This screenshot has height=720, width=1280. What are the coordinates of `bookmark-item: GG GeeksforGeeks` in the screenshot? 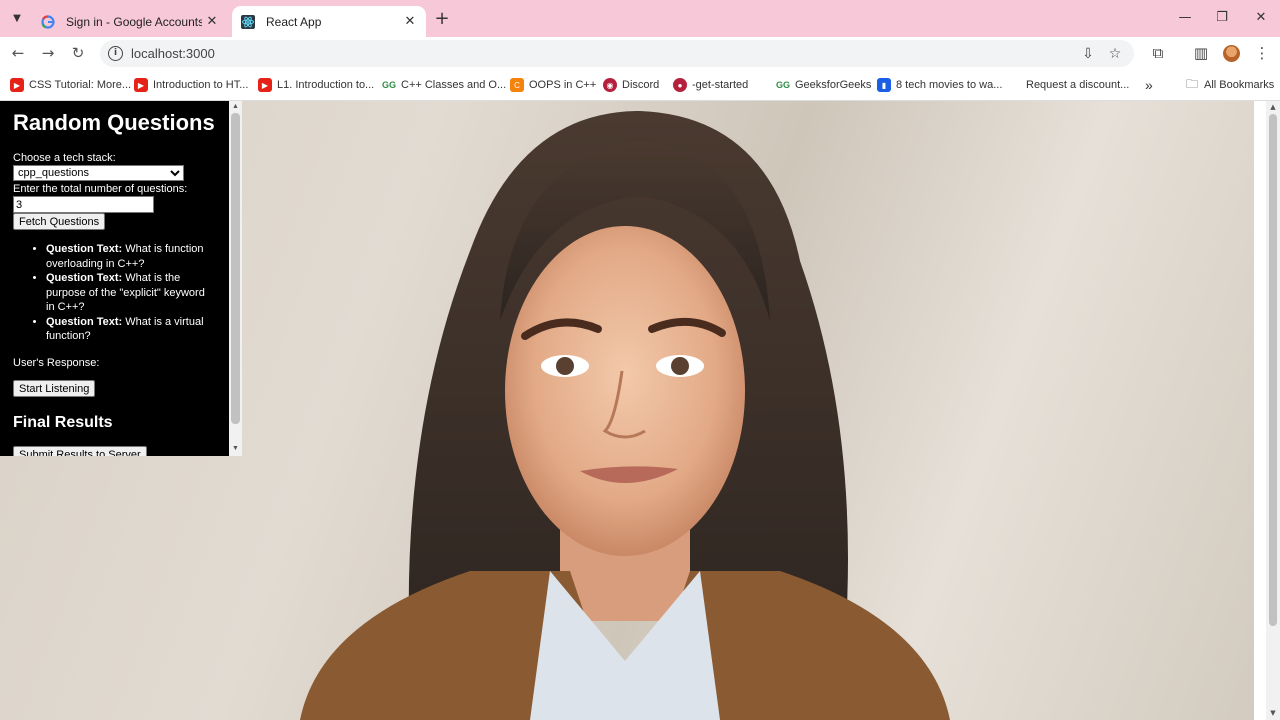 It's located at (823, 85).